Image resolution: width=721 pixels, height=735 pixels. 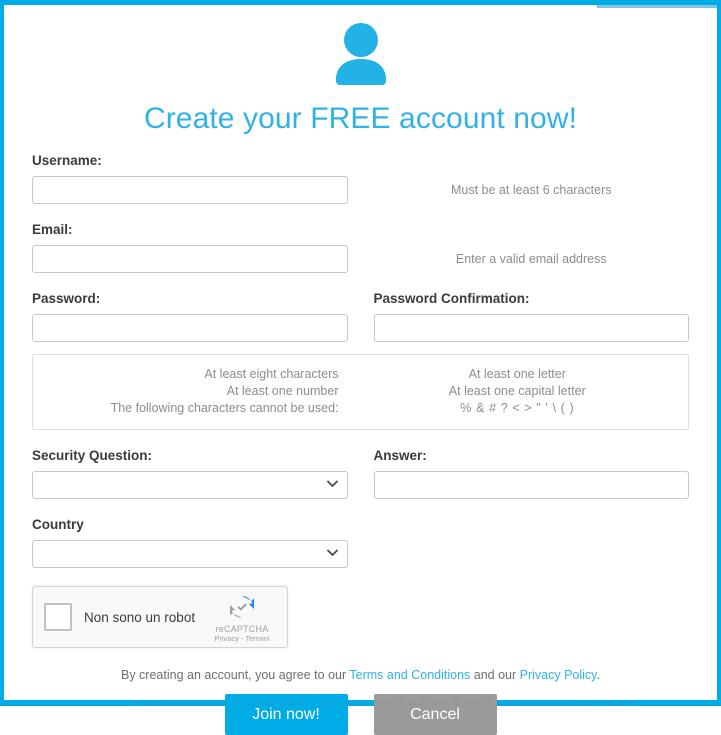 What do you see at coordinates (451, 298) in the screenshot?
I see `password-confirmation-label: Password Confirmation:` at bounding box center [451, 298].